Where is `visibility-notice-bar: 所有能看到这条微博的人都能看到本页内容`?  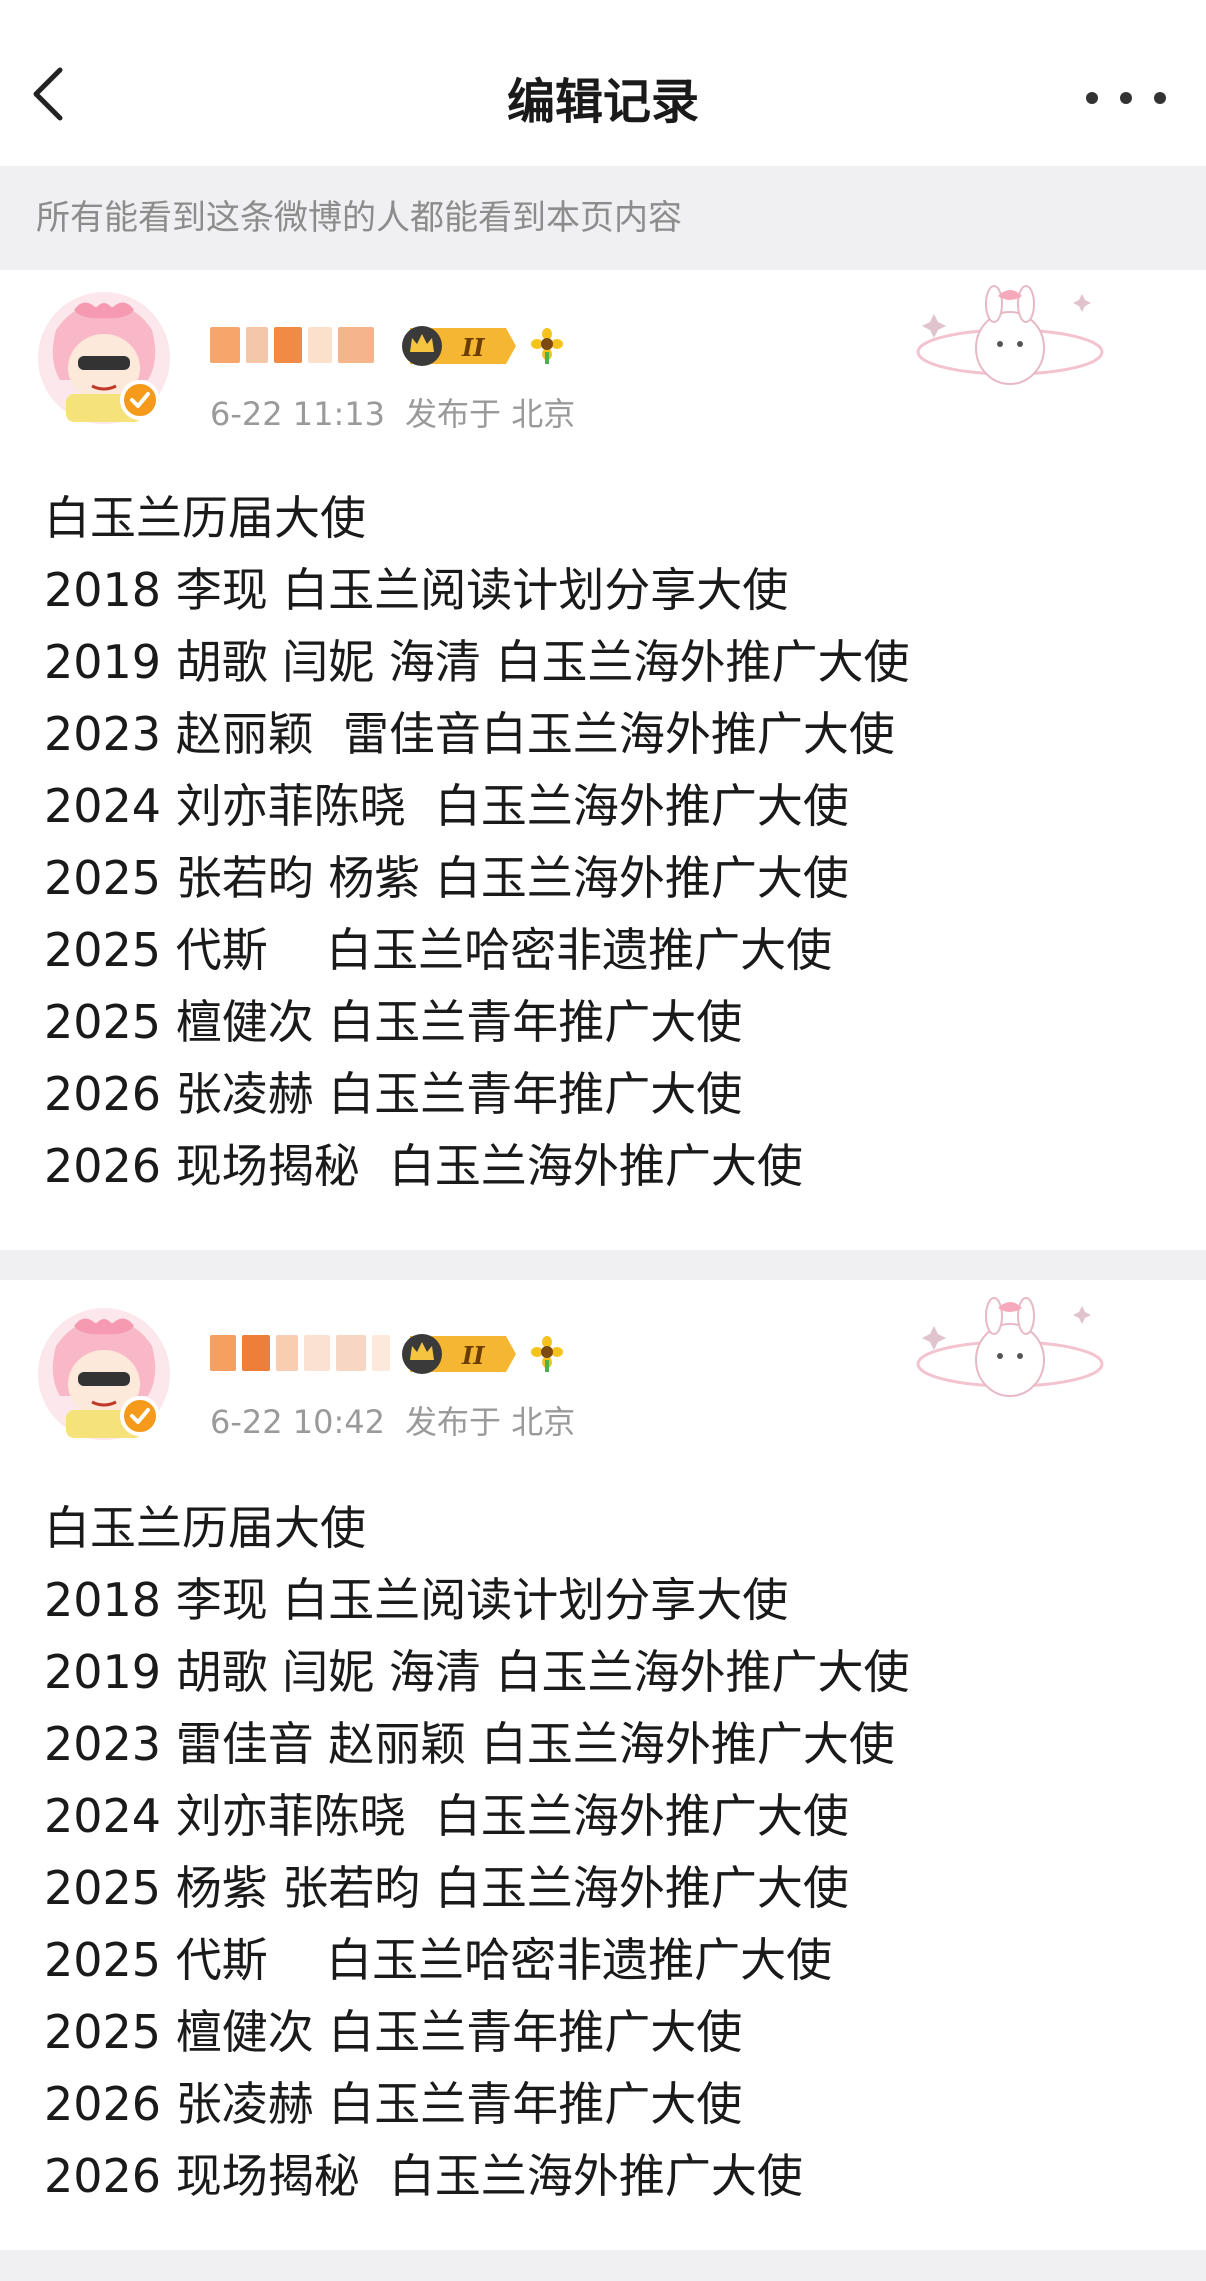
visibility-notice-bar: 所有能看到这条微博的人都能看到本页内容 is located at coordinates (603, 218).